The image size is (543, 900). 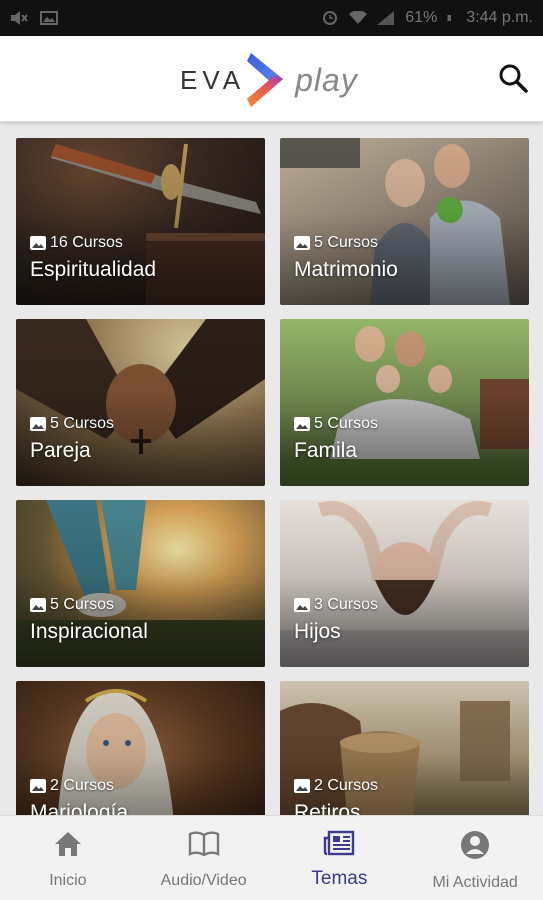 I want to click on topic-card-famila: 5 Cursos Famila, so click(x=404, y=402).